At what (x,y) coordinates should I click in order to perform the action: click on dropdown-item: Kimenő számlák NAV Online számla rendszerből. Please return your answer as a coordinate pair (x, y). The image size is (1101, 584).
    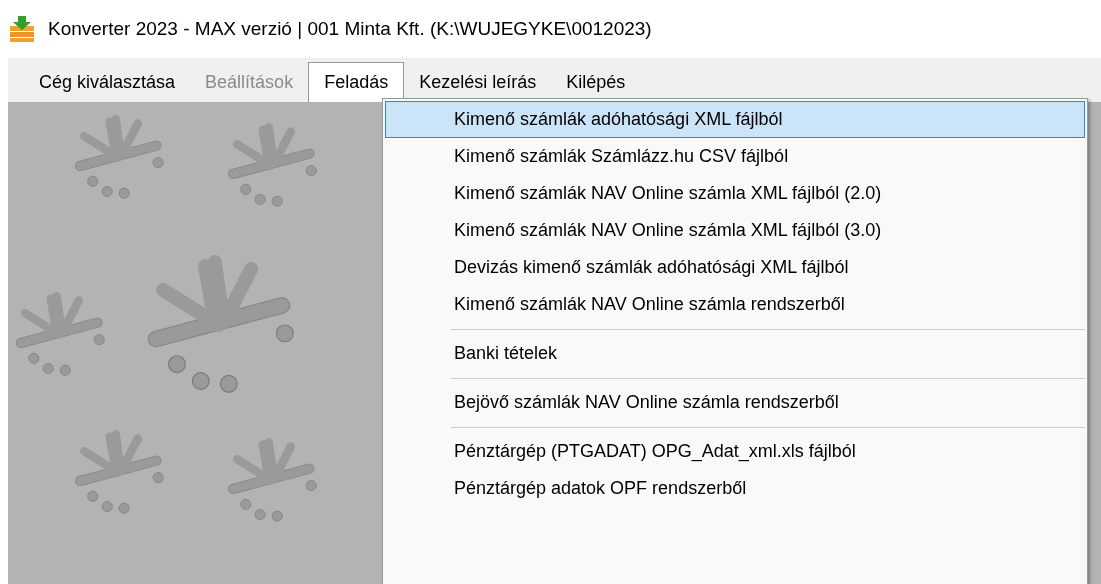
    Looking at the image, I should click on (735, 304).